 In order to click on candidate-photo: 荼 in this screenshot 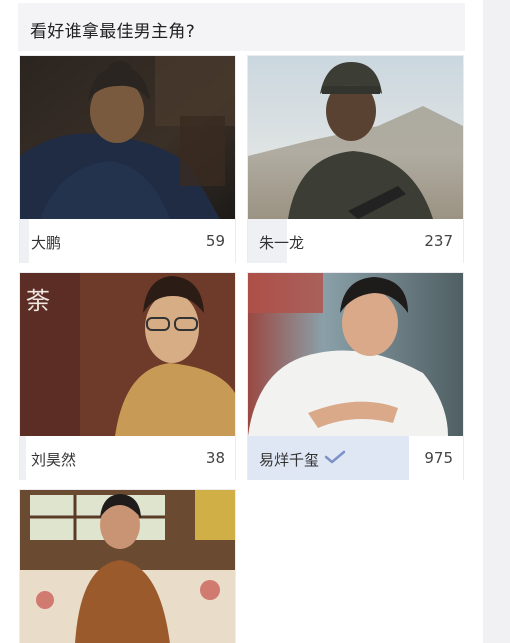, I will do `click(127, 354)`.